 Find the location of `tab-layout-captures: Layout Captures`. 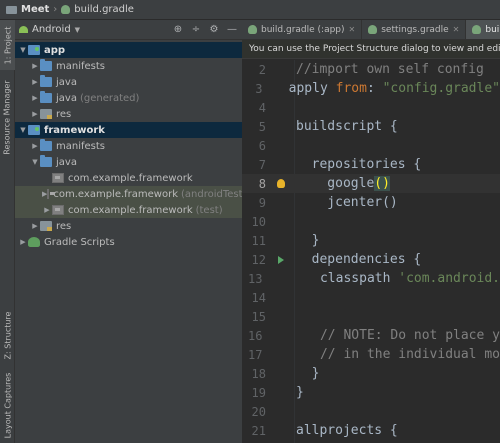

tab-layout-captures: Layout Captures is located at coordinates (7, 405).